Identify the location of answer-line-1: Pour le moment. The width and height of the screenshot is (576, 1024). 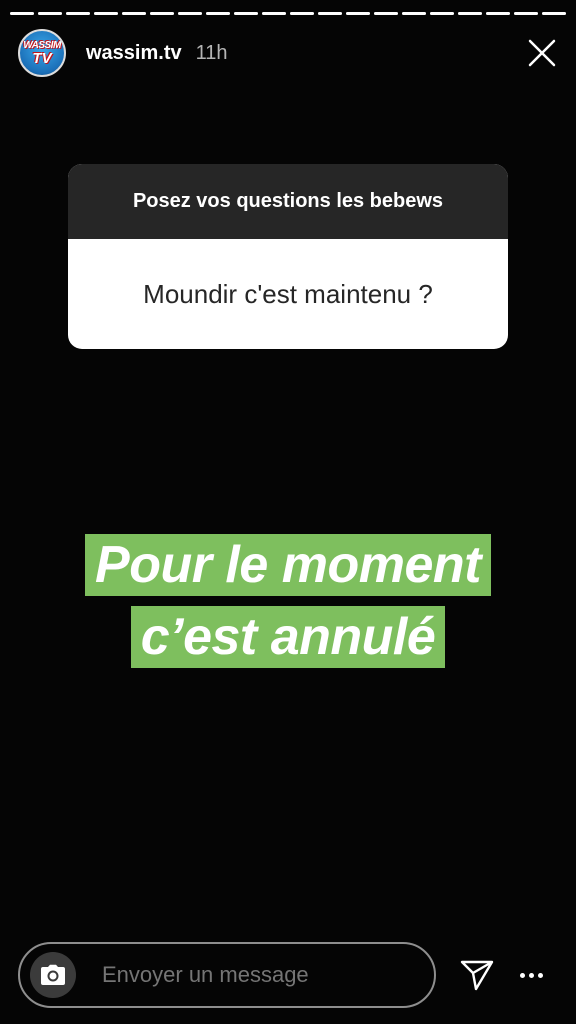
(288, 565).